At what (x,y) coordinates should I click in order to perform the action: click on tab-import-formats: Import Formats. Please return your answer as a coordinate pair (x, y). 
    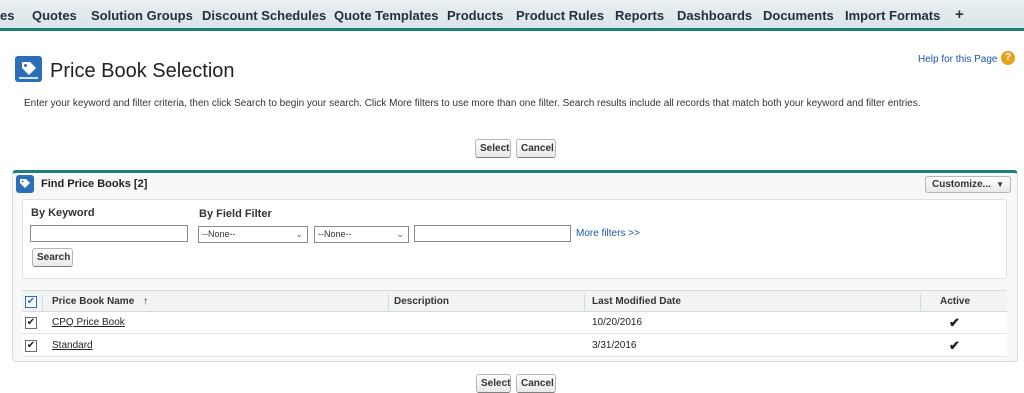
    Looking at the image, I should click on (892, 15).